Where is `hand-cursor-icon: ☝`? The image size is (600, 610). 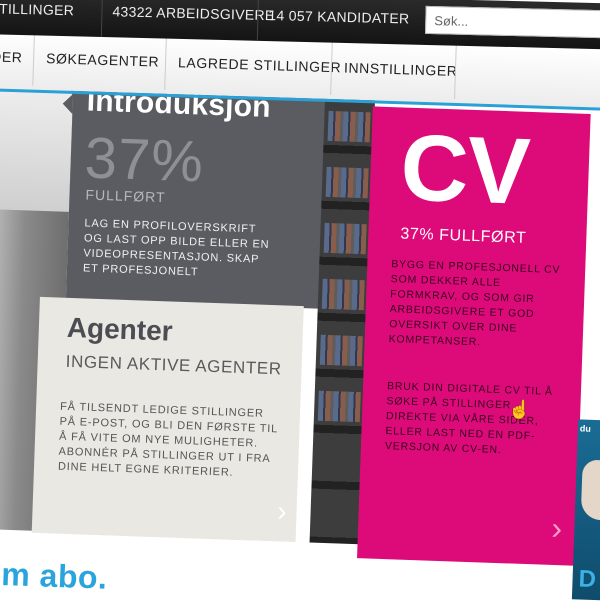 hand-cursor-icon: ☝ is located at coordinates (519, 410).